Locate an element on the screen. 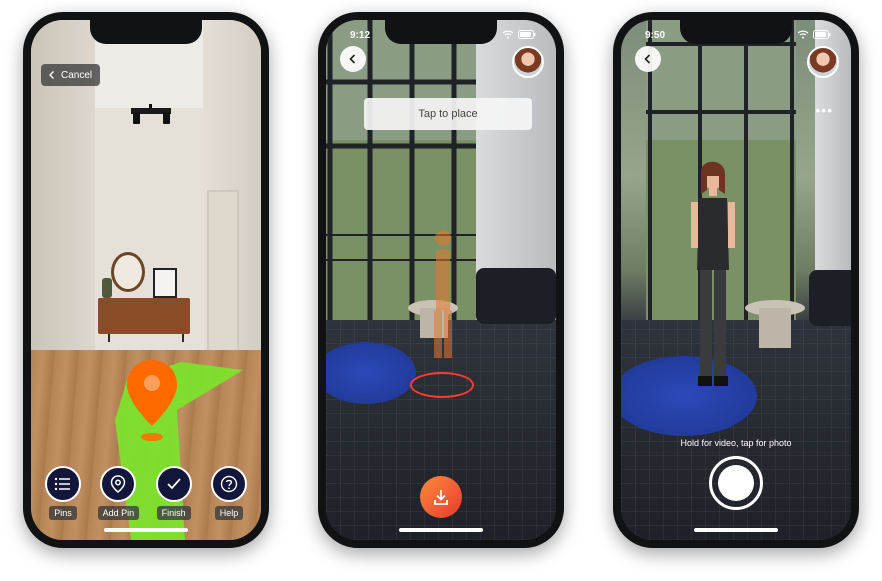  capture-hint: Hold for video, tap for photo is located at coordinates (736, 443).